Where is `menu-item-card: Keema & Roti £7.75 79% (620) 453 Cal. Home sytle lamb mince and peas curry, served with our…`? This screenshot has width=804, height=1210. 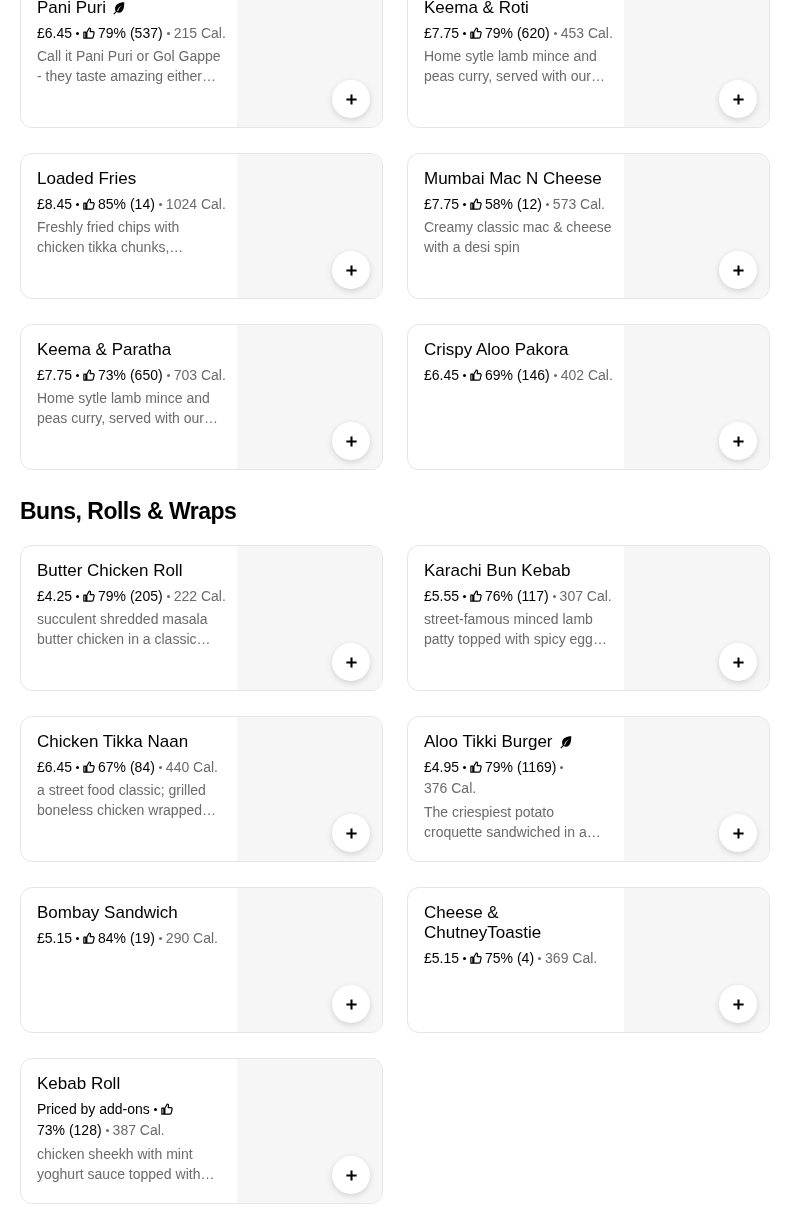 menu-item-card: Keema & Roti £7.75 79% (620) 453 Cal. Home sytle lamb mince and peas curry, served with our… is located at coordinates (588, 64).